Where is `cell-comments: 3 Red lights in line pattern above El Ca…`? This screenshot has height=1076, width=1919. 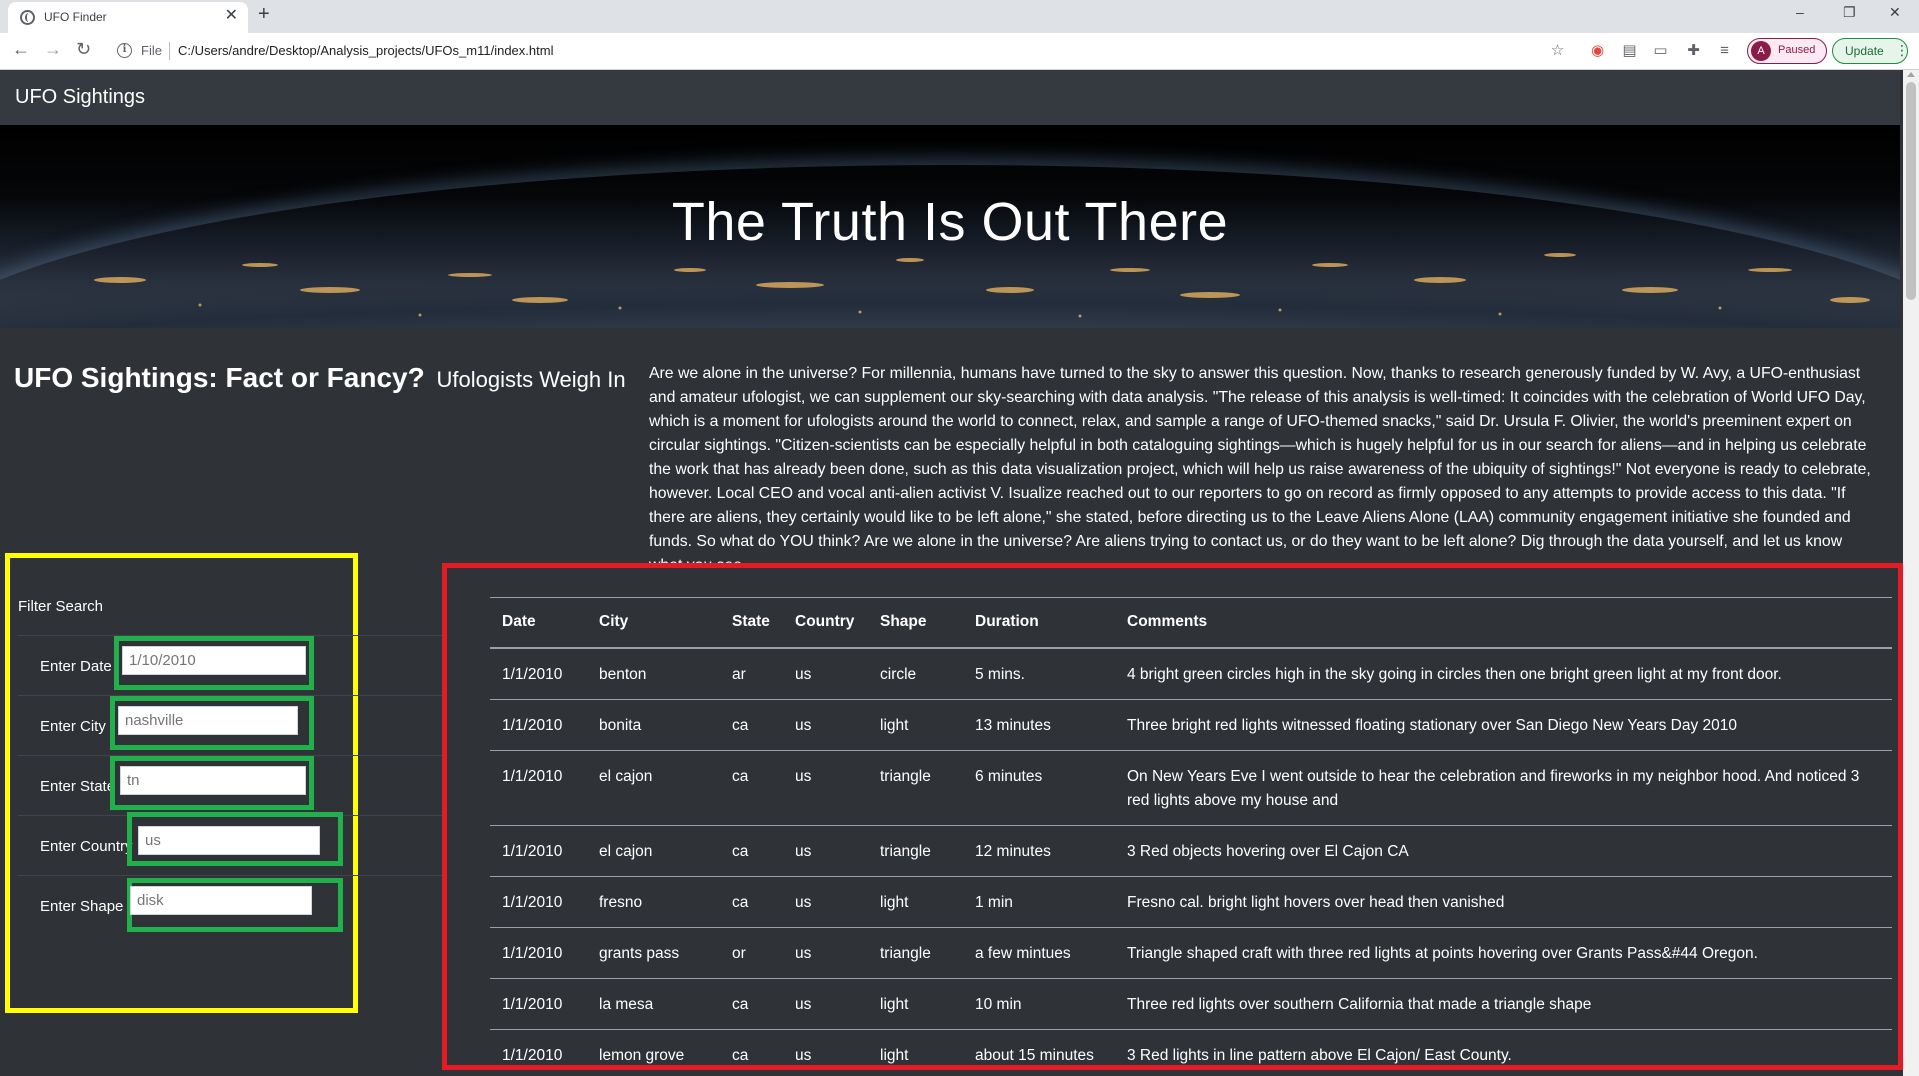 cell-comments: 3 Red lights in line pattern above El Ca… is located at coordinates (1503, 1047).